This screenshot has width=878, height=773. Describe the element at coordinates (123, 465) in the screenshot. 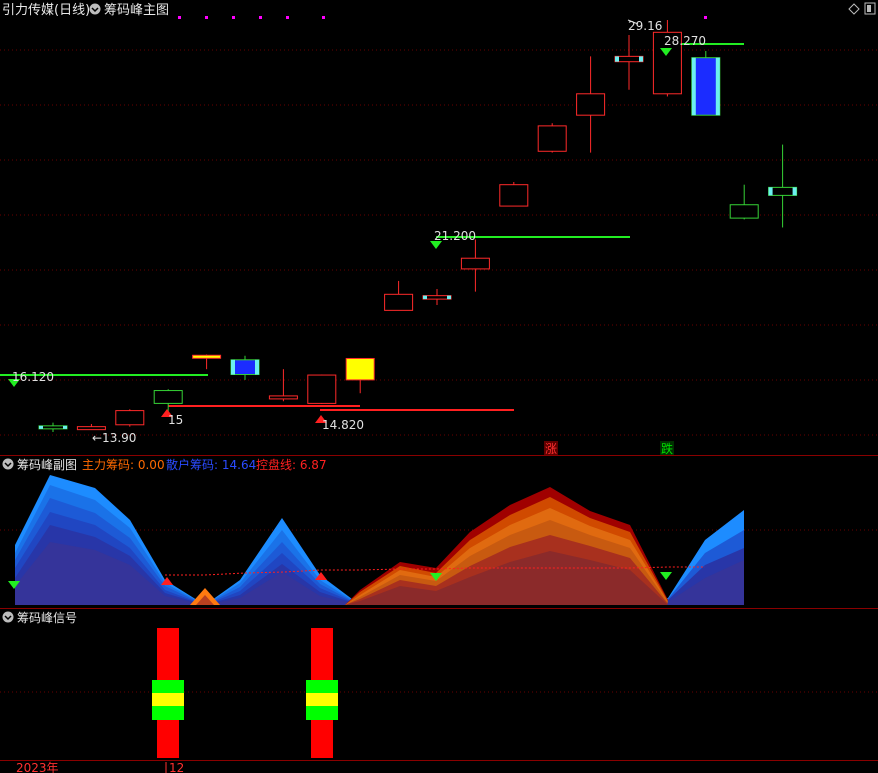

I see `legend-main-chips: 主力筹码: 0.00` at that location.